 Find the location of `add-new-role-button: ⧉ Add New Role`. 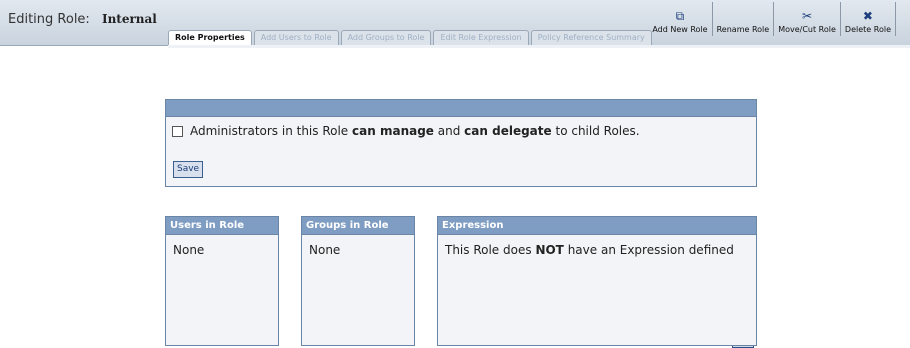

add-new-role-button: ⧉ Add New Role is located at coordinates (679, 19).